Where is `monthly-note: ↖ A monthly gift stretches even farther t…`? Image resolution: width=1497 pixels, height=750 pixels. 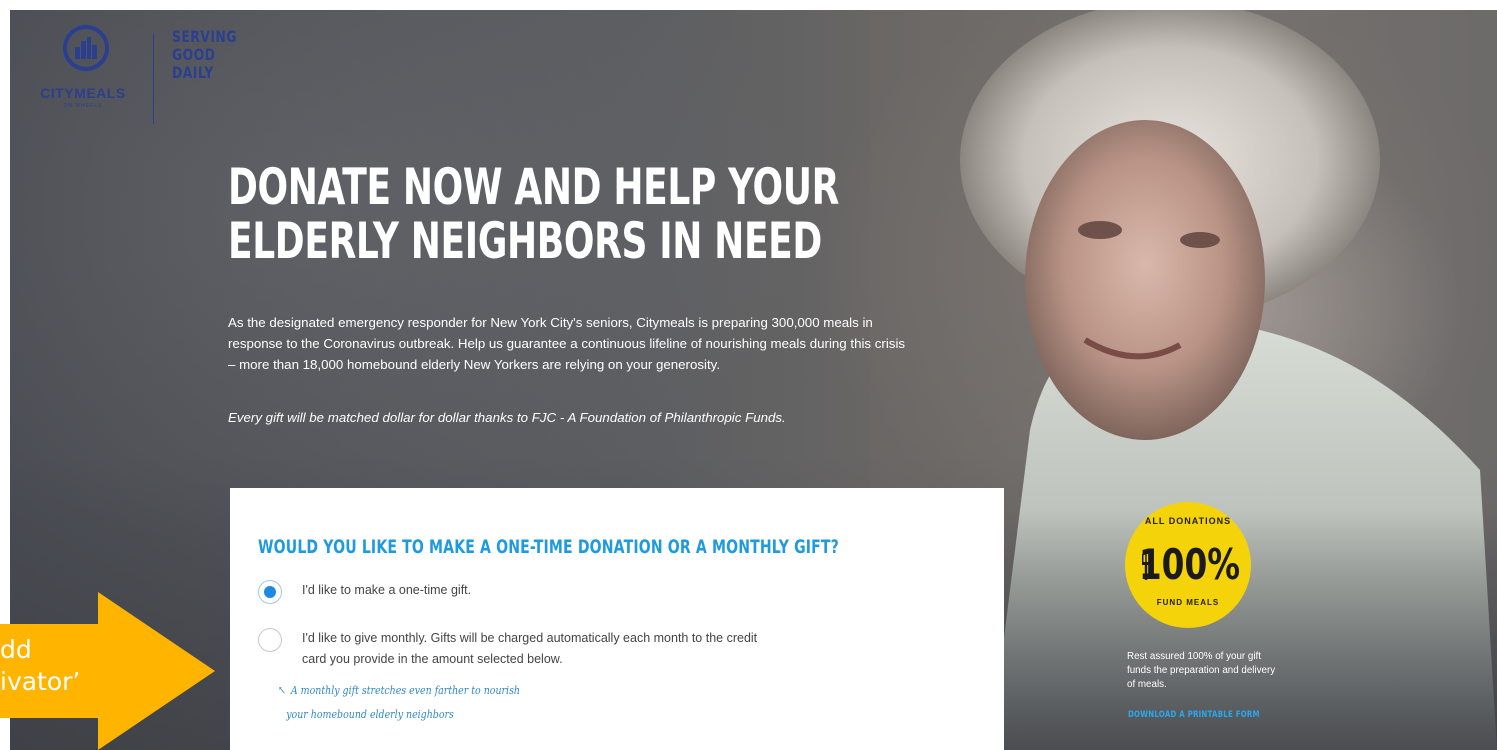 monthly-note: ↖ A monthly gift stretches even farther t… is located at coordinates (399, 702).